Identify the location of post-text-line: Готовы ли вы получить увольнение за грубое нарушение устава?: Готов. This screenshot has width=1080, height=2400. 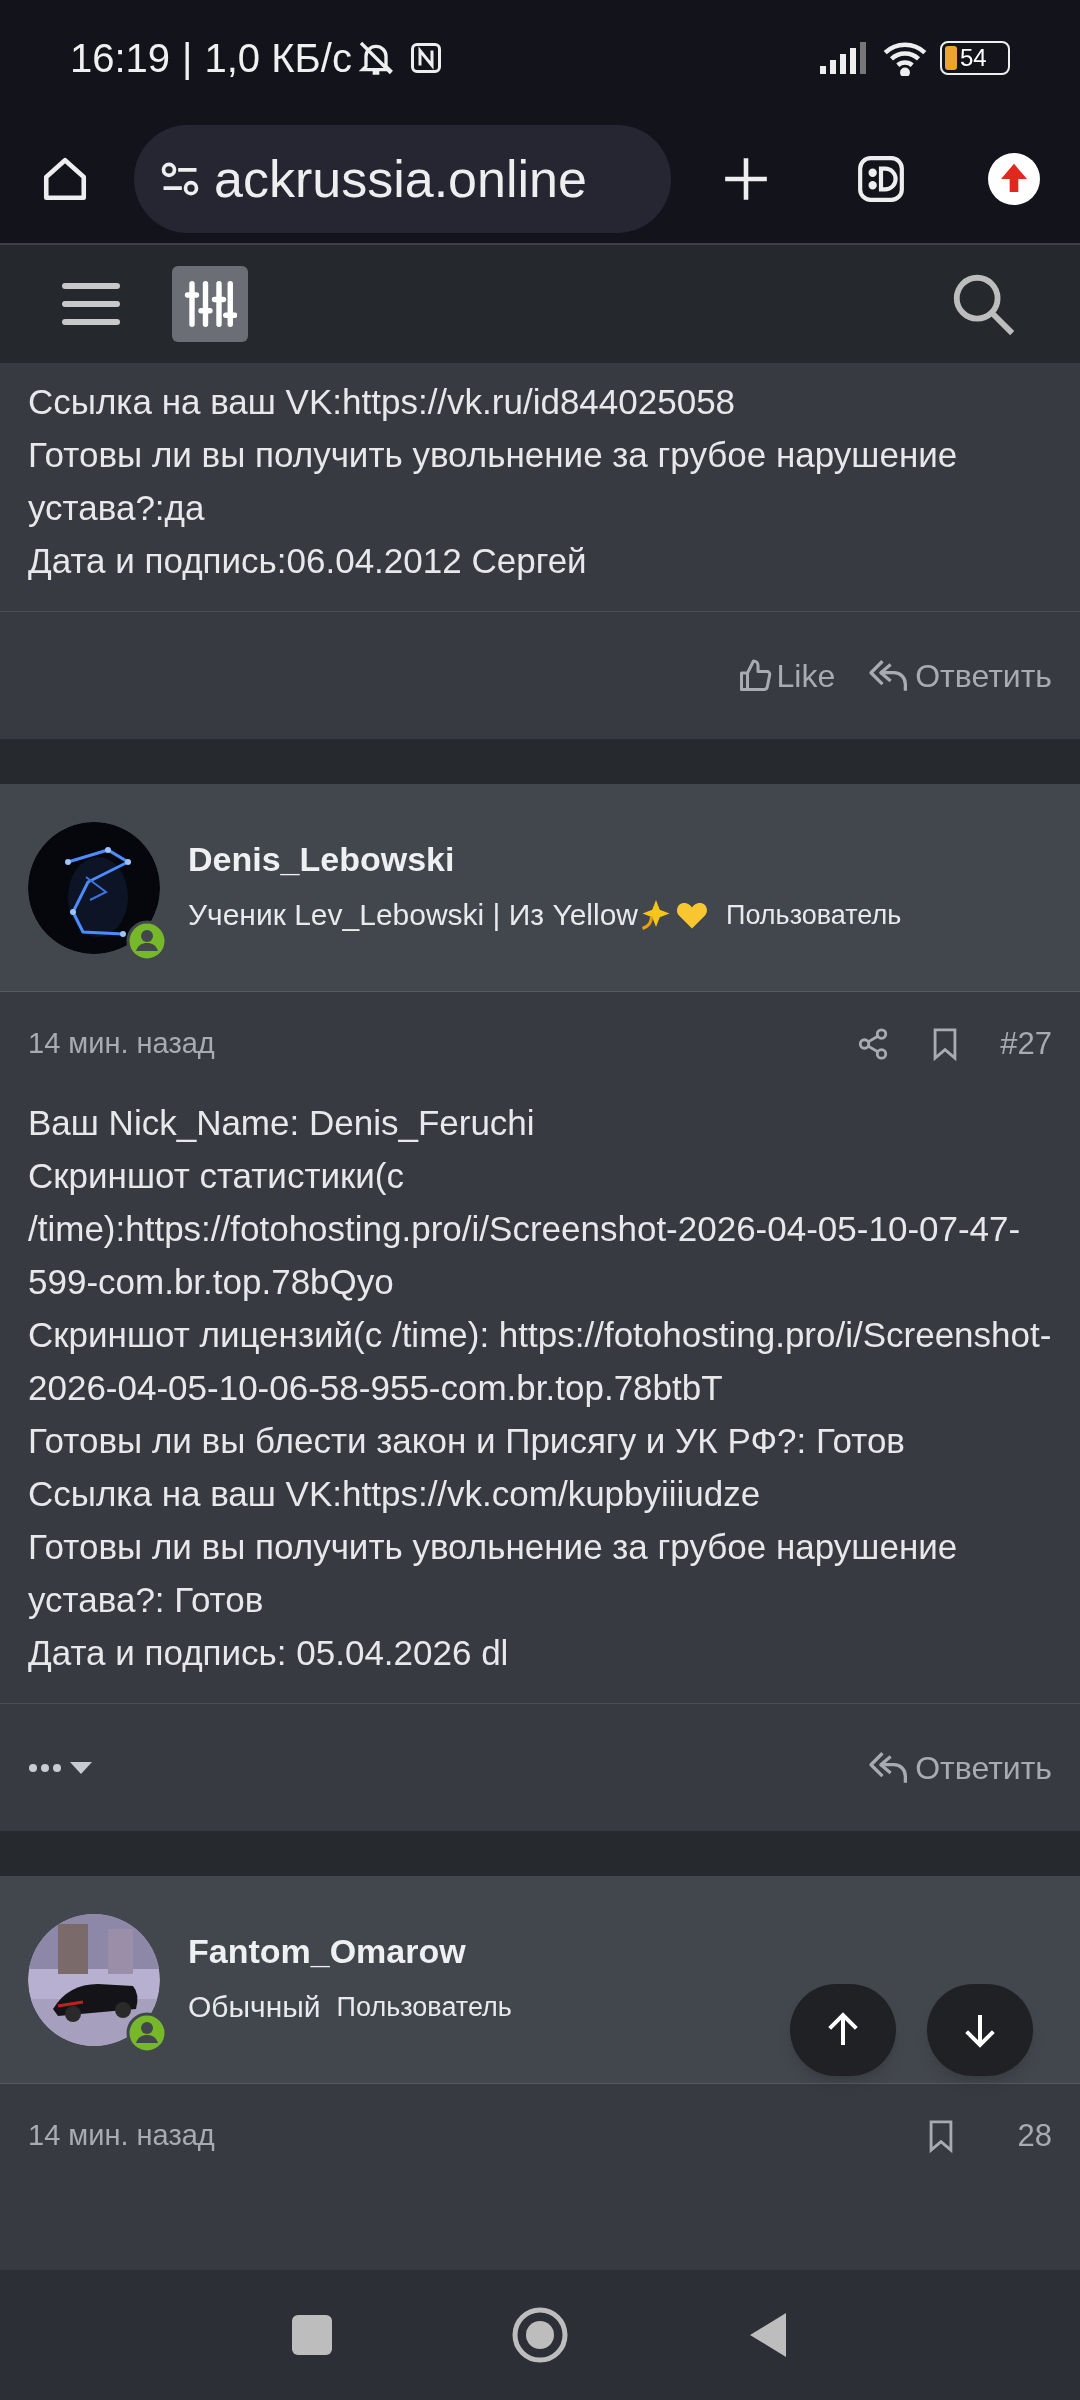
(493, 1573).